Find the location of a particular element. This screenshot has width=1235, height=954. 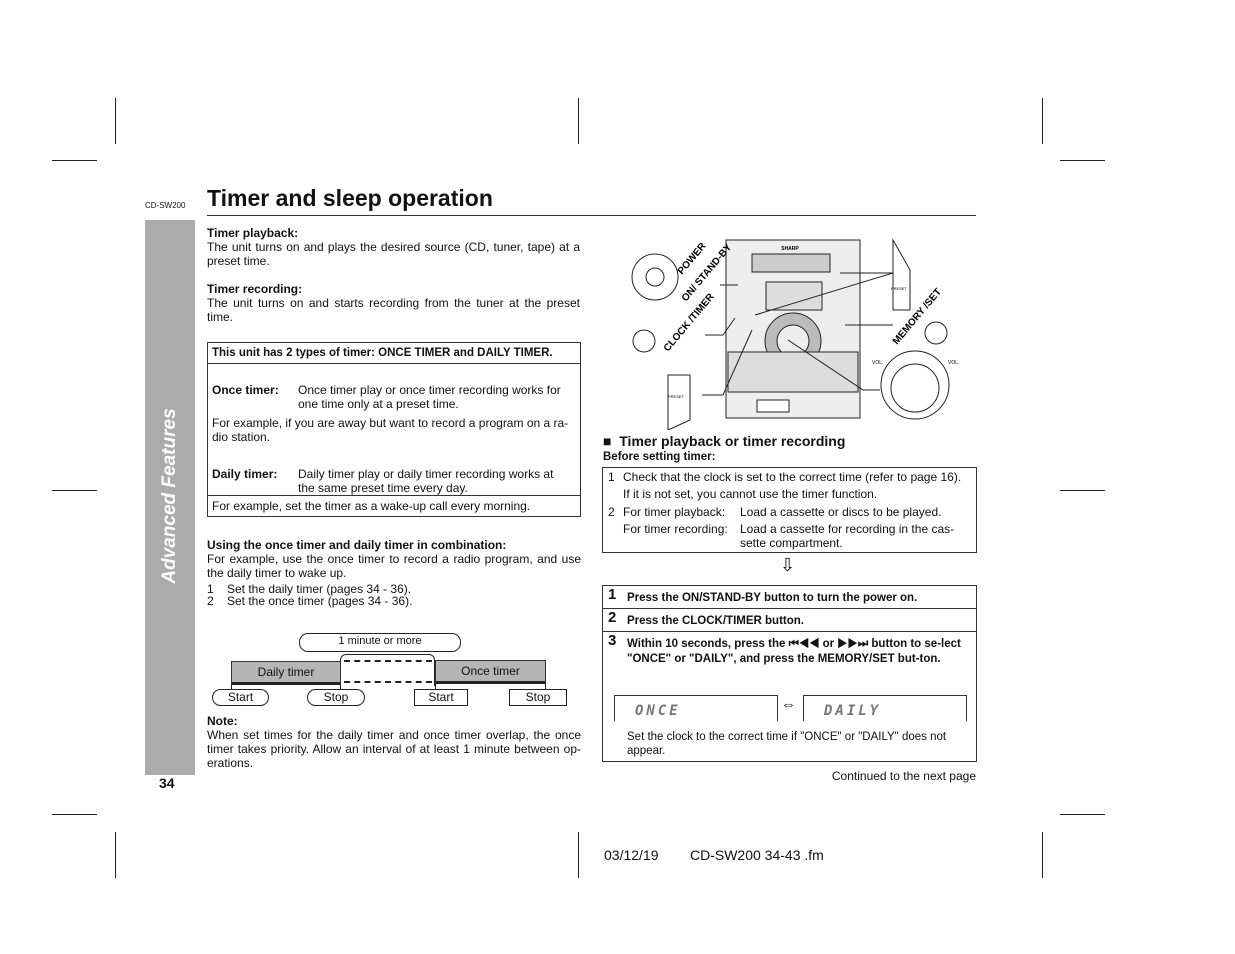

once-stop: Stop is located at coordinates (538, 697).